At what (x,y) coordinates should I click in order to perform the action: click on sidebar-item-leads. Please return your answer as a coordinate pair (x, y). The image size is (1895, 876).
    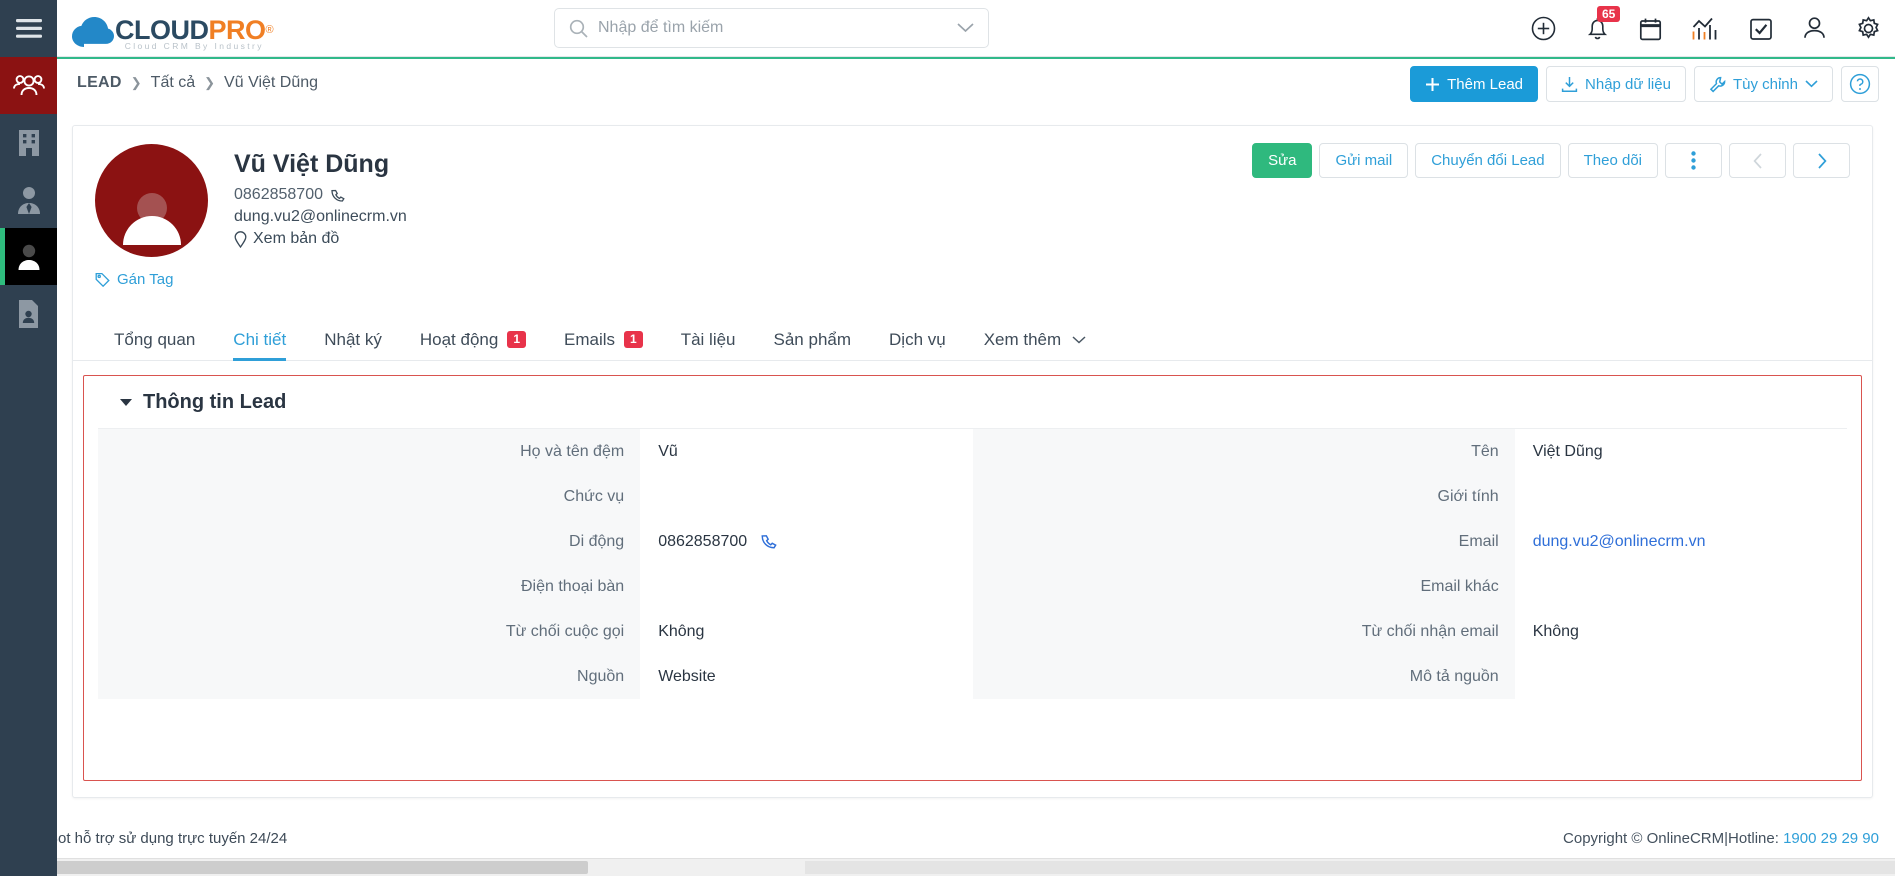
    Looking at the image, I should click on (28, 256).